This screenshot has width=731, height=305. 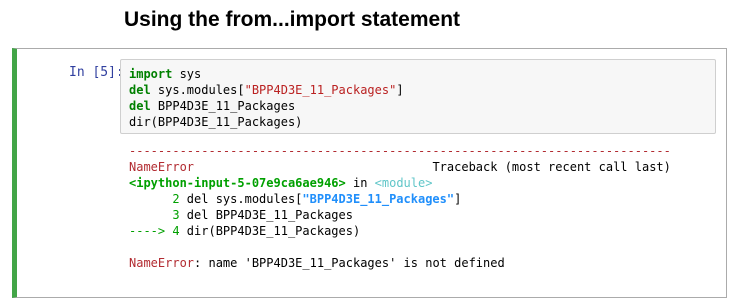 What do you see at coordinates (320, 90) in the screenshot?
I see `string-literal: "BPP4D3E_11_Packages"` at bounding box center [320, 90].